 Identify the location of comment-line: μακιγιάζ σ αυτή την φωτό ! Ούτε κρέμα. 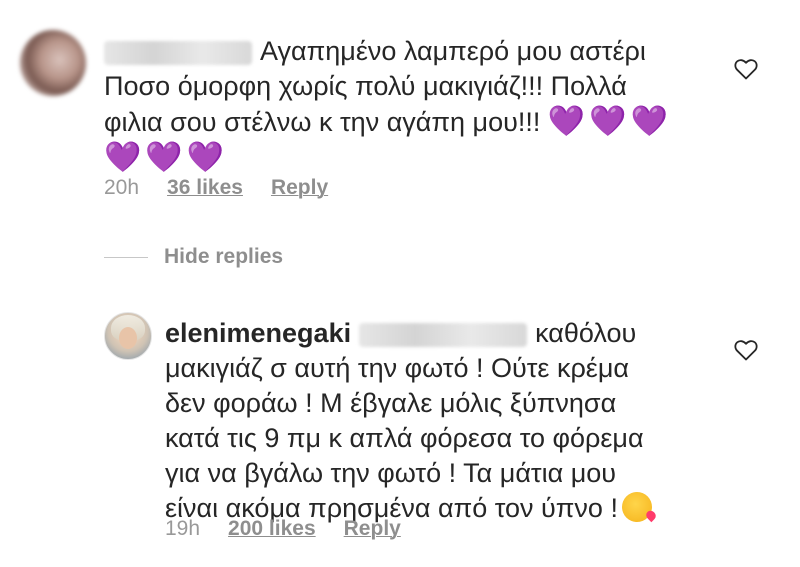
(397, 368).